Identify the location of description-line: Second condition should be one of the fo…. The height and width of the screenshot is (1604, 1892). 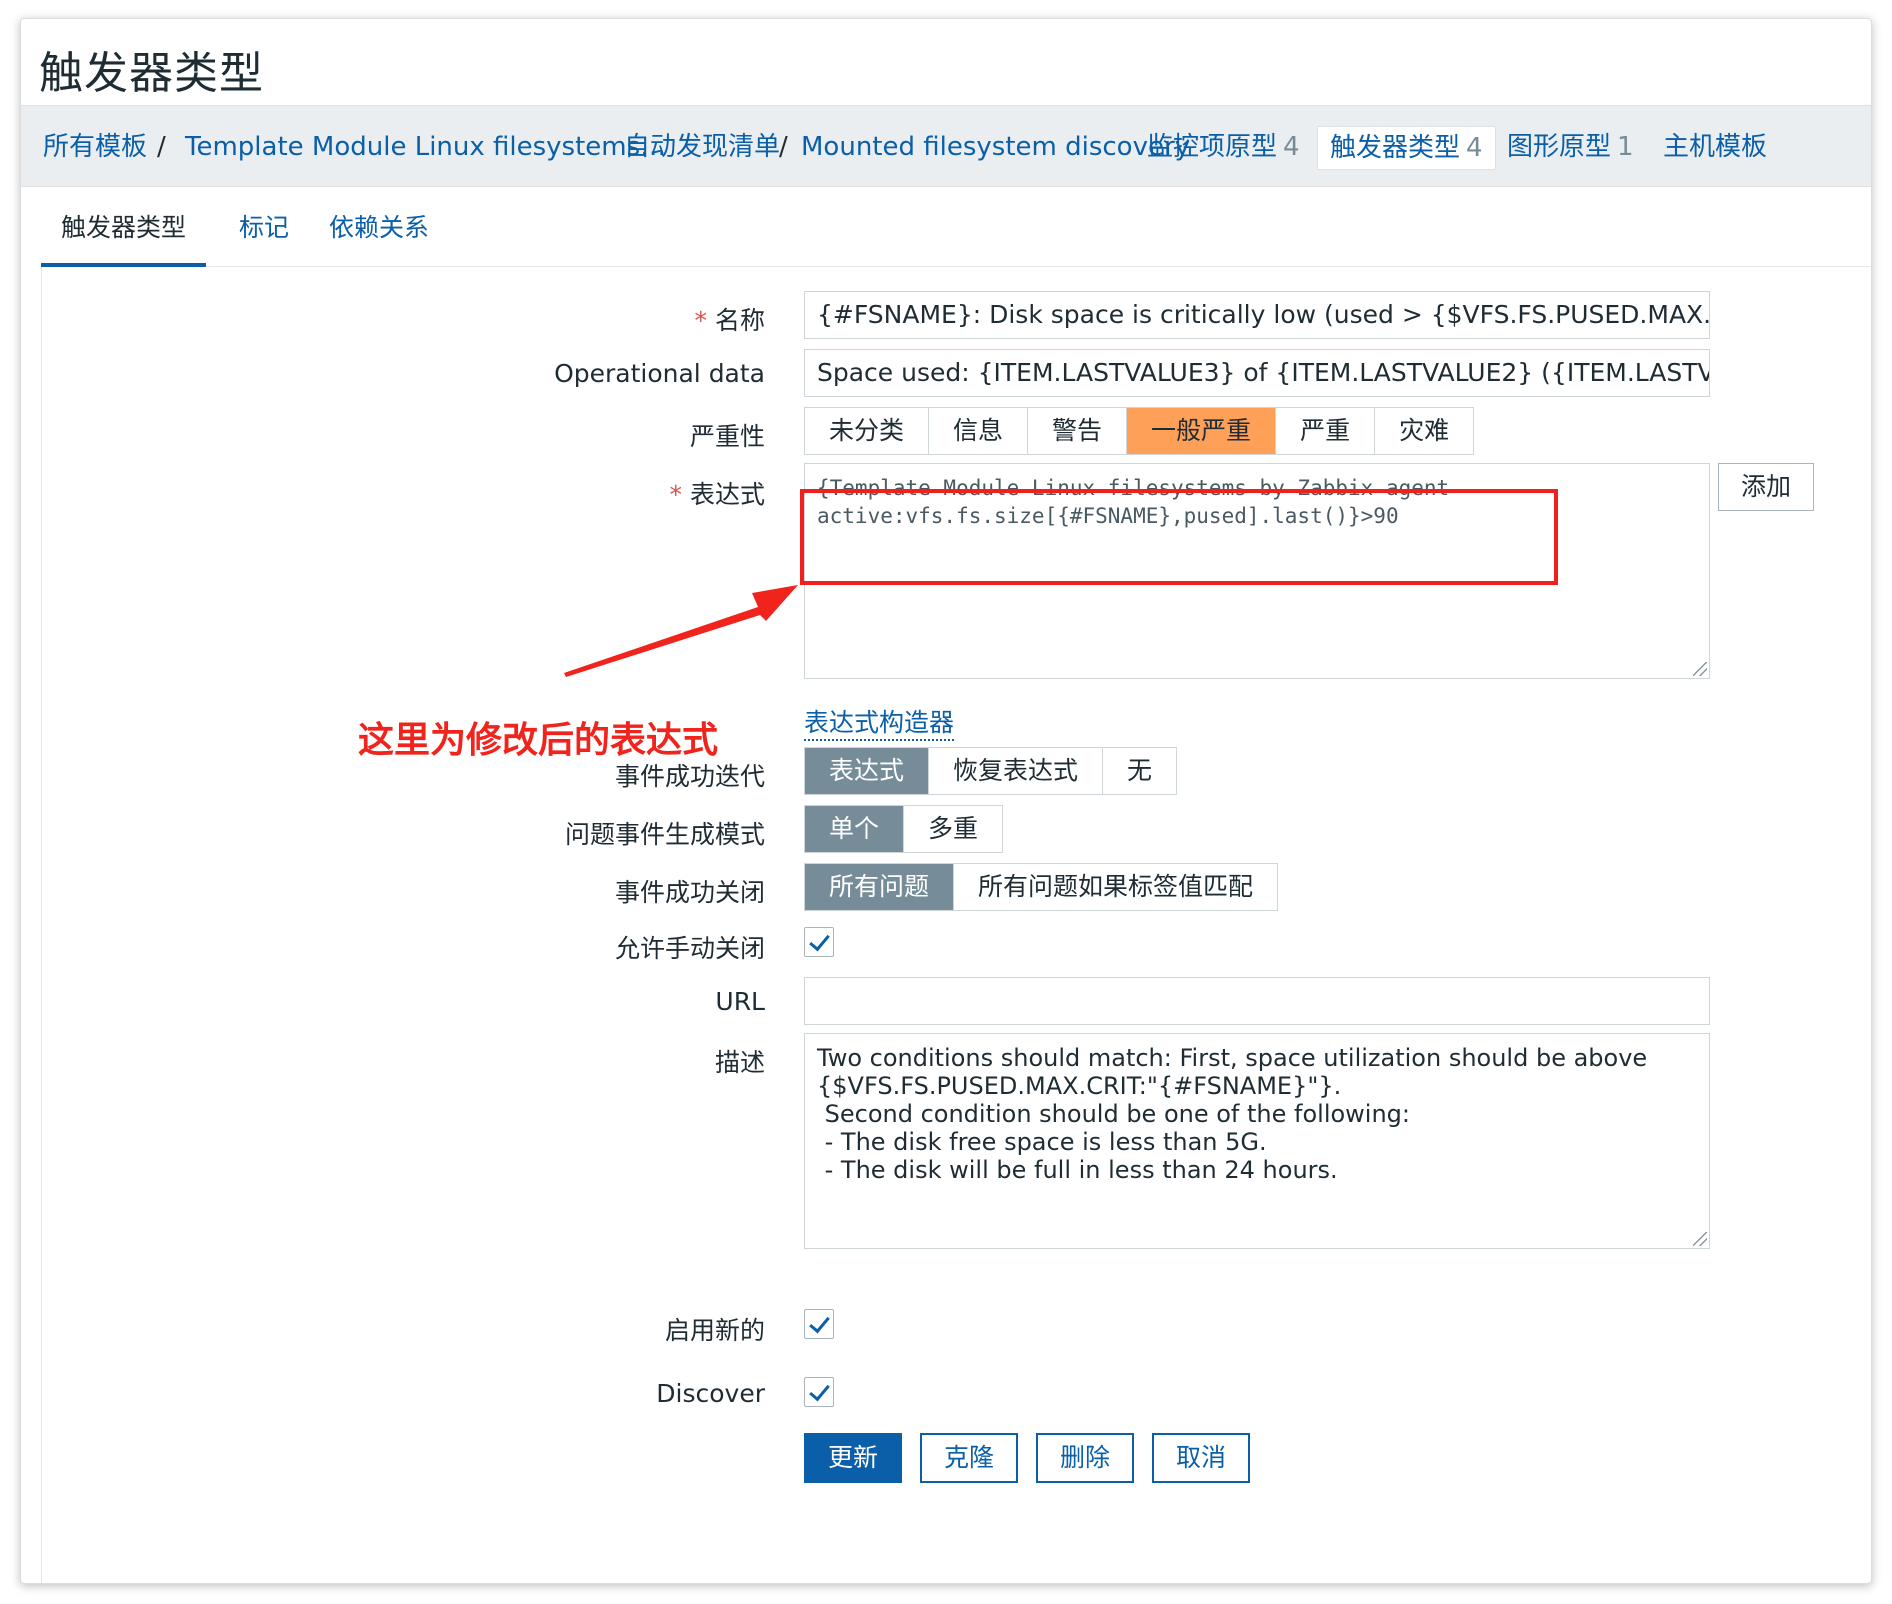
(1113, 1114).